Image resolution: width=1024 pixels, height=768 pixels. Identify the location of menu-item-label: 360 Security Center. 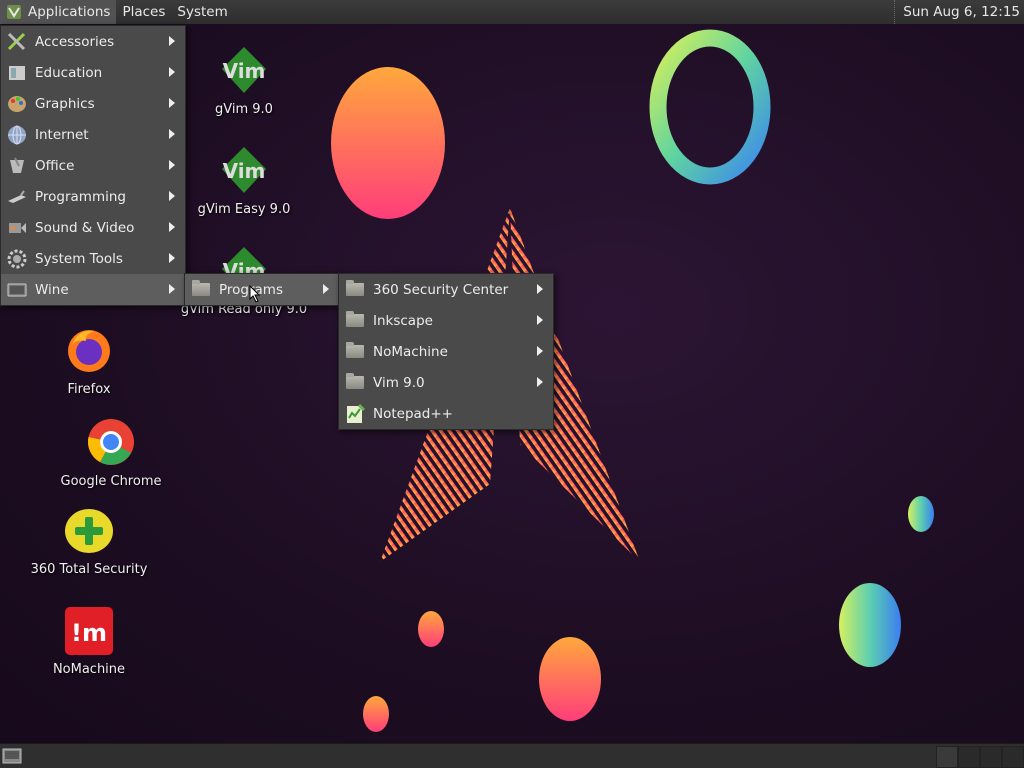
(441, 289).